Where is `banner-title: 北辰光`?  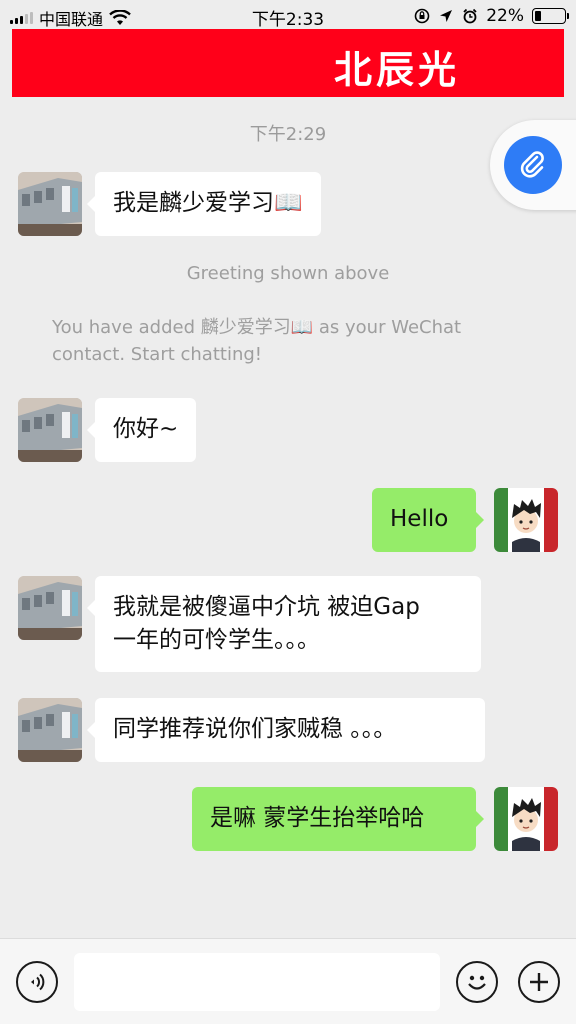
banner-title: 北辰光 is located at coordinates (397, 69).